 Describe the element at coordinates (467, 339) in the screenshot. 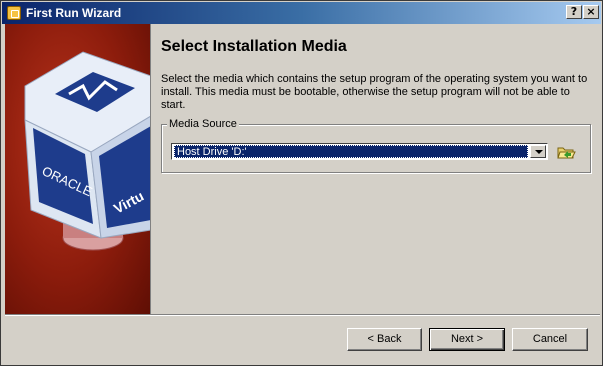

I see `next-button: Next >` at that location.